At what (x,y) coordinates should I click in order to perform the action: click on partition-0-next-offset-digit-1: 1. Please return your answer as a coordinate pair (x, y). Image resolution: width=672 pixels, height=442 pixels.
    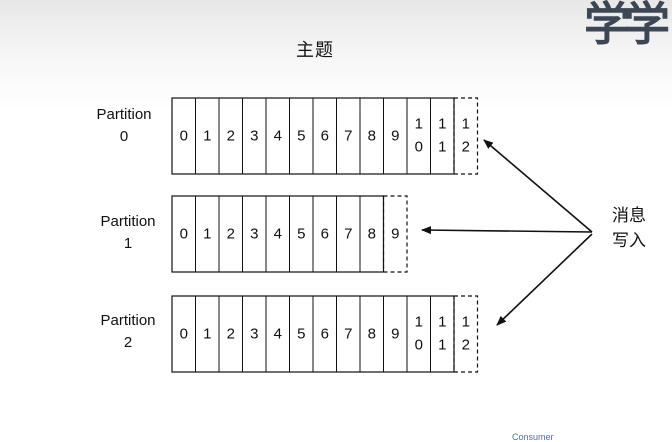
    Looking at the image, I should click on (466, 124).